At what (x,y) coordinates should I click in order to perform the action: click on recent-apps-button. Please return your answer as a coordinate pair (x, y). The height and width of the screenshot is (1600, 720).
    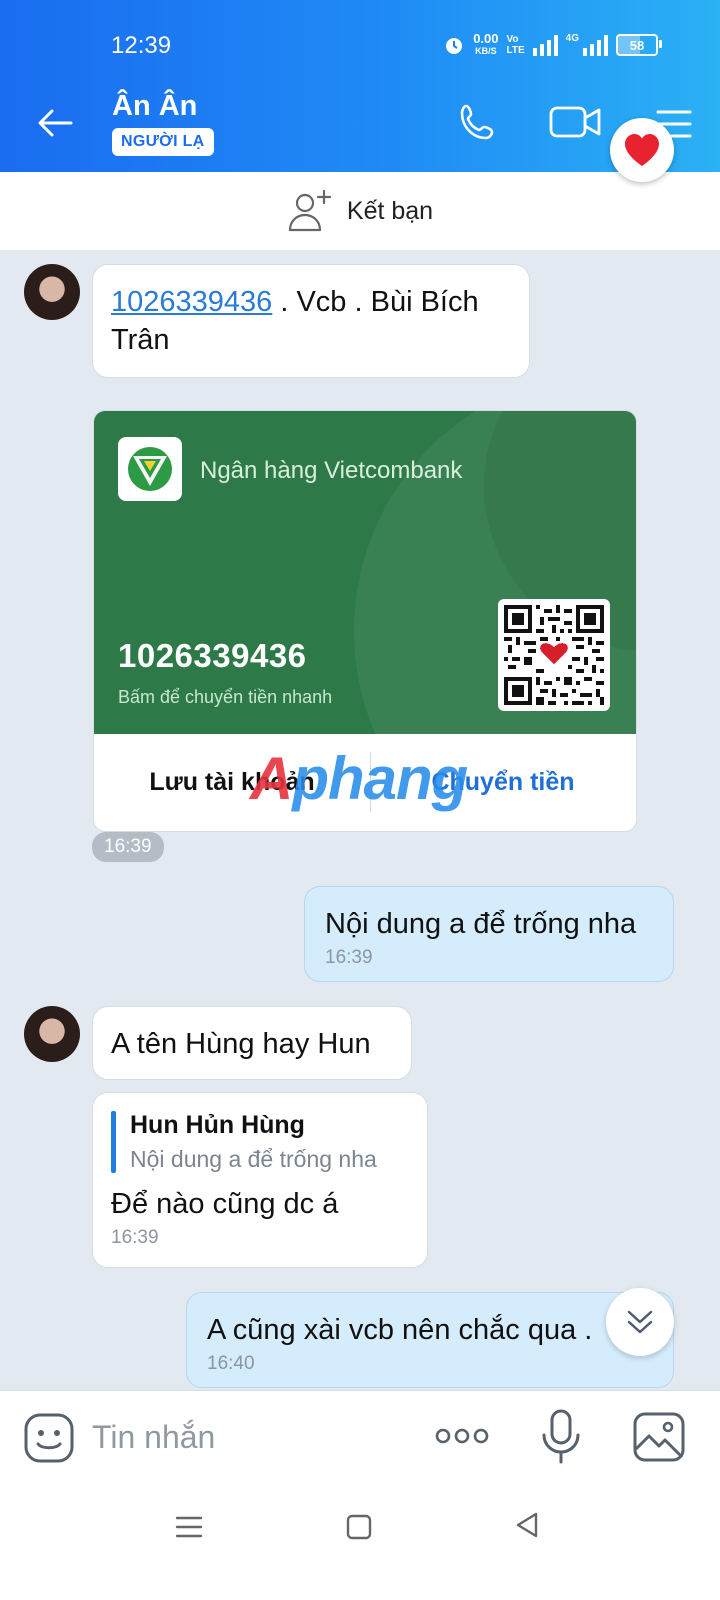
    Looking at the image, I should click on (189, 1527).